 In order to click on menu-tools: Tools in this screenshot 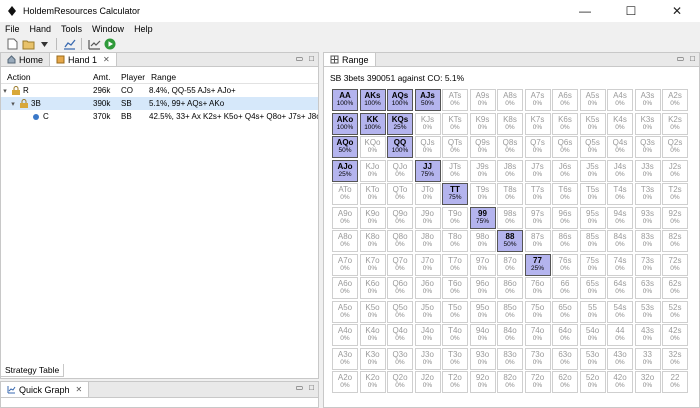, I will do `click(71, 29)`.